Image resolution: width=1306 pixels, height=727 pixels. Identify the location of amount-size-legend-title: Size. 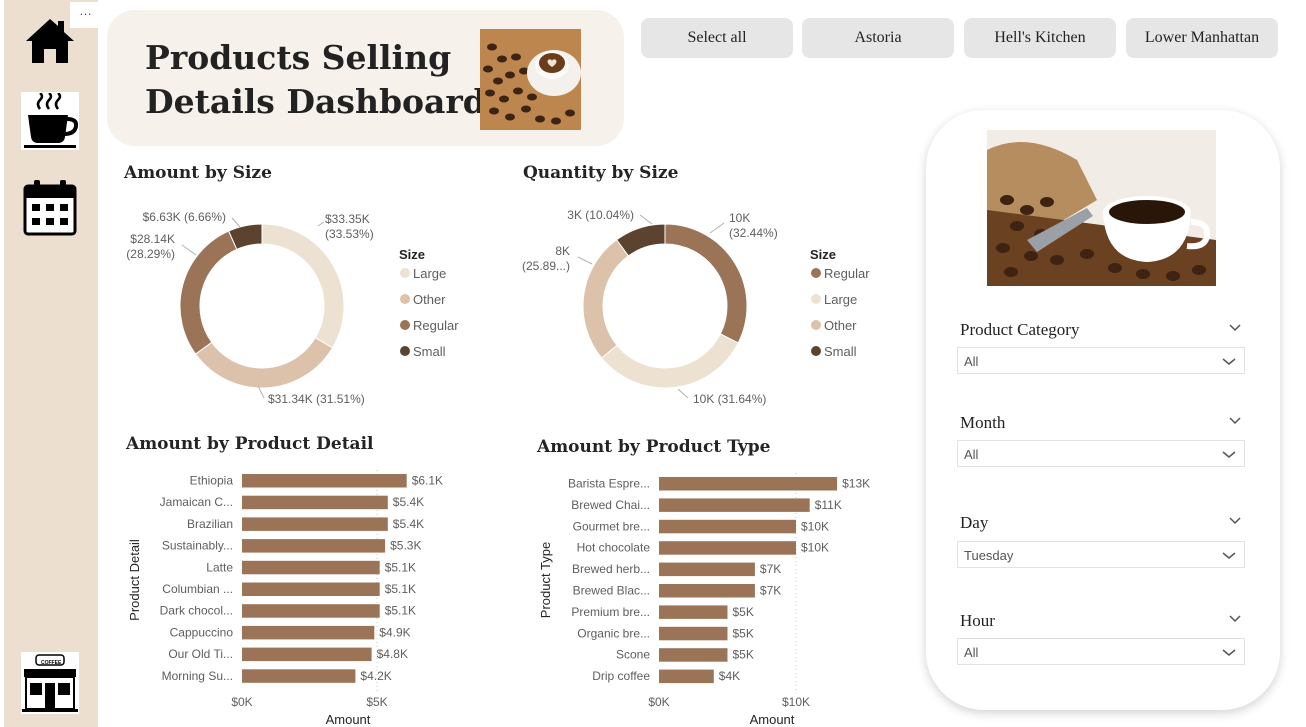
(412, 254).